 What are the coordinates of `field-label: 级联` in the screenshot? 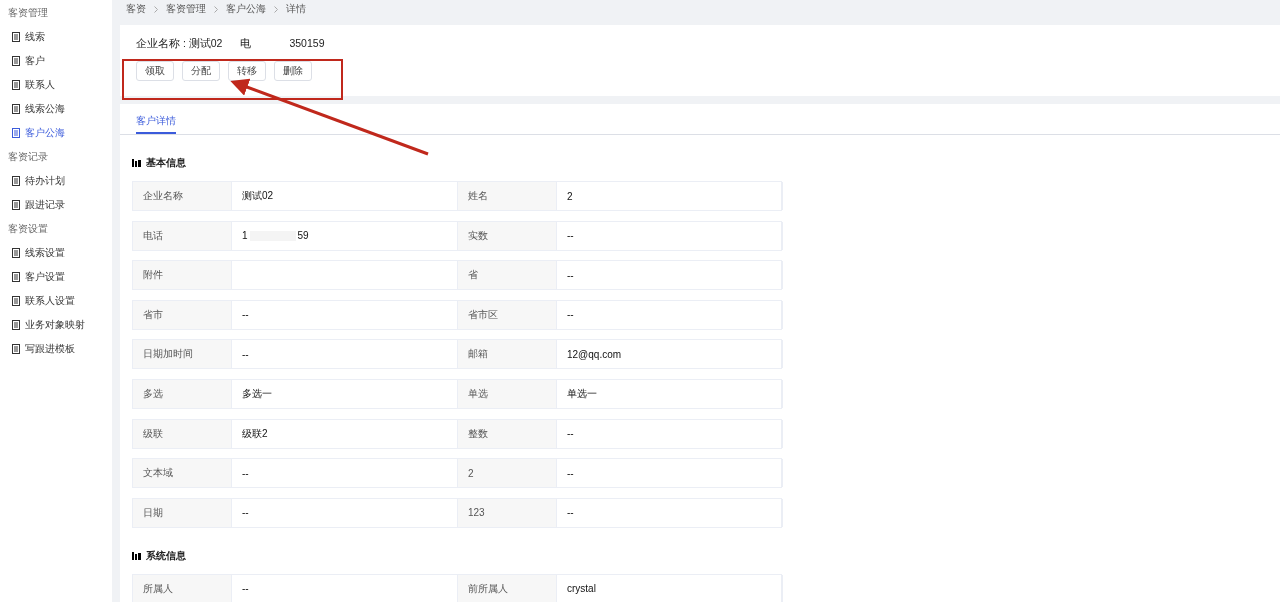 It's located at (182, 433).